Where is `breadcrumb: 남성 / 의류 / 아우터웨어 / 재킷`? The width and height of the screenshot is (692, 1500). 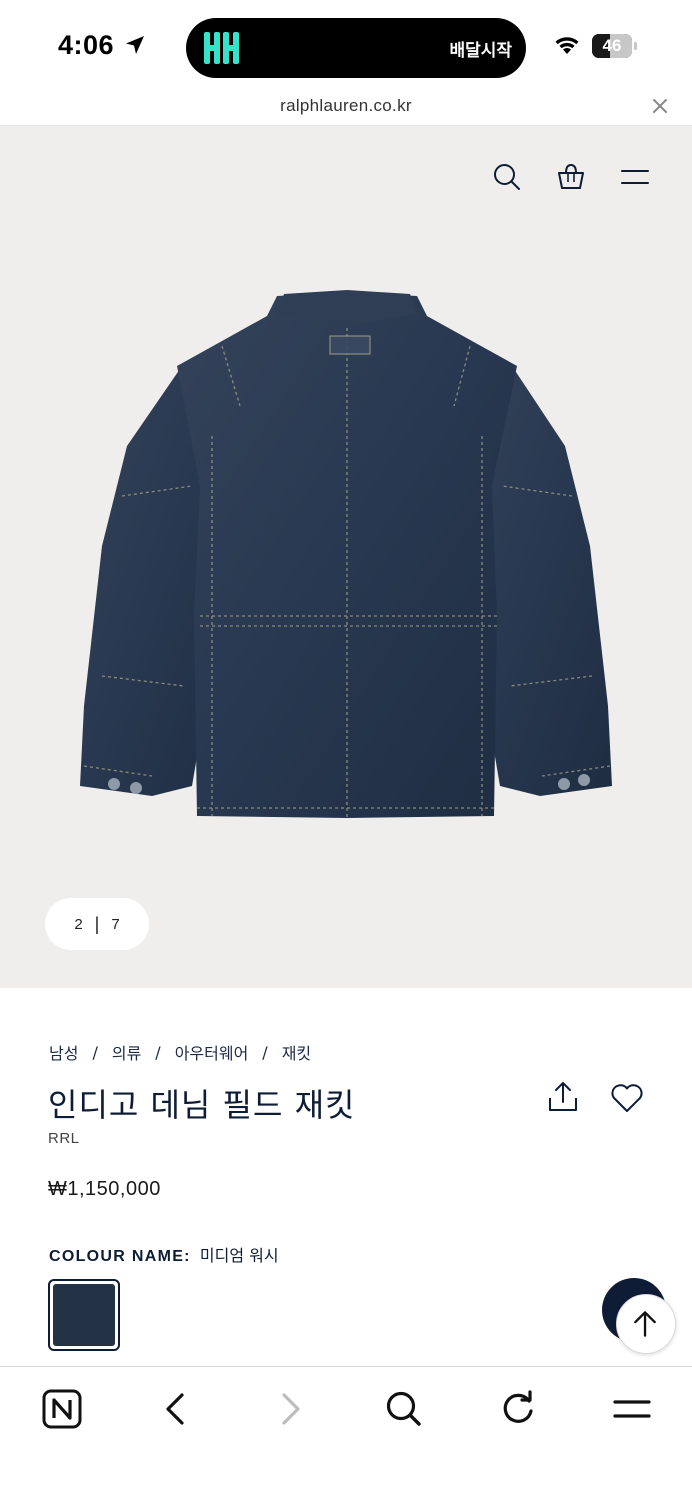
breadcrumb: 남성 / 의류 / 아우터웨어 / 재킷 is located at coordinates (180, 1052).